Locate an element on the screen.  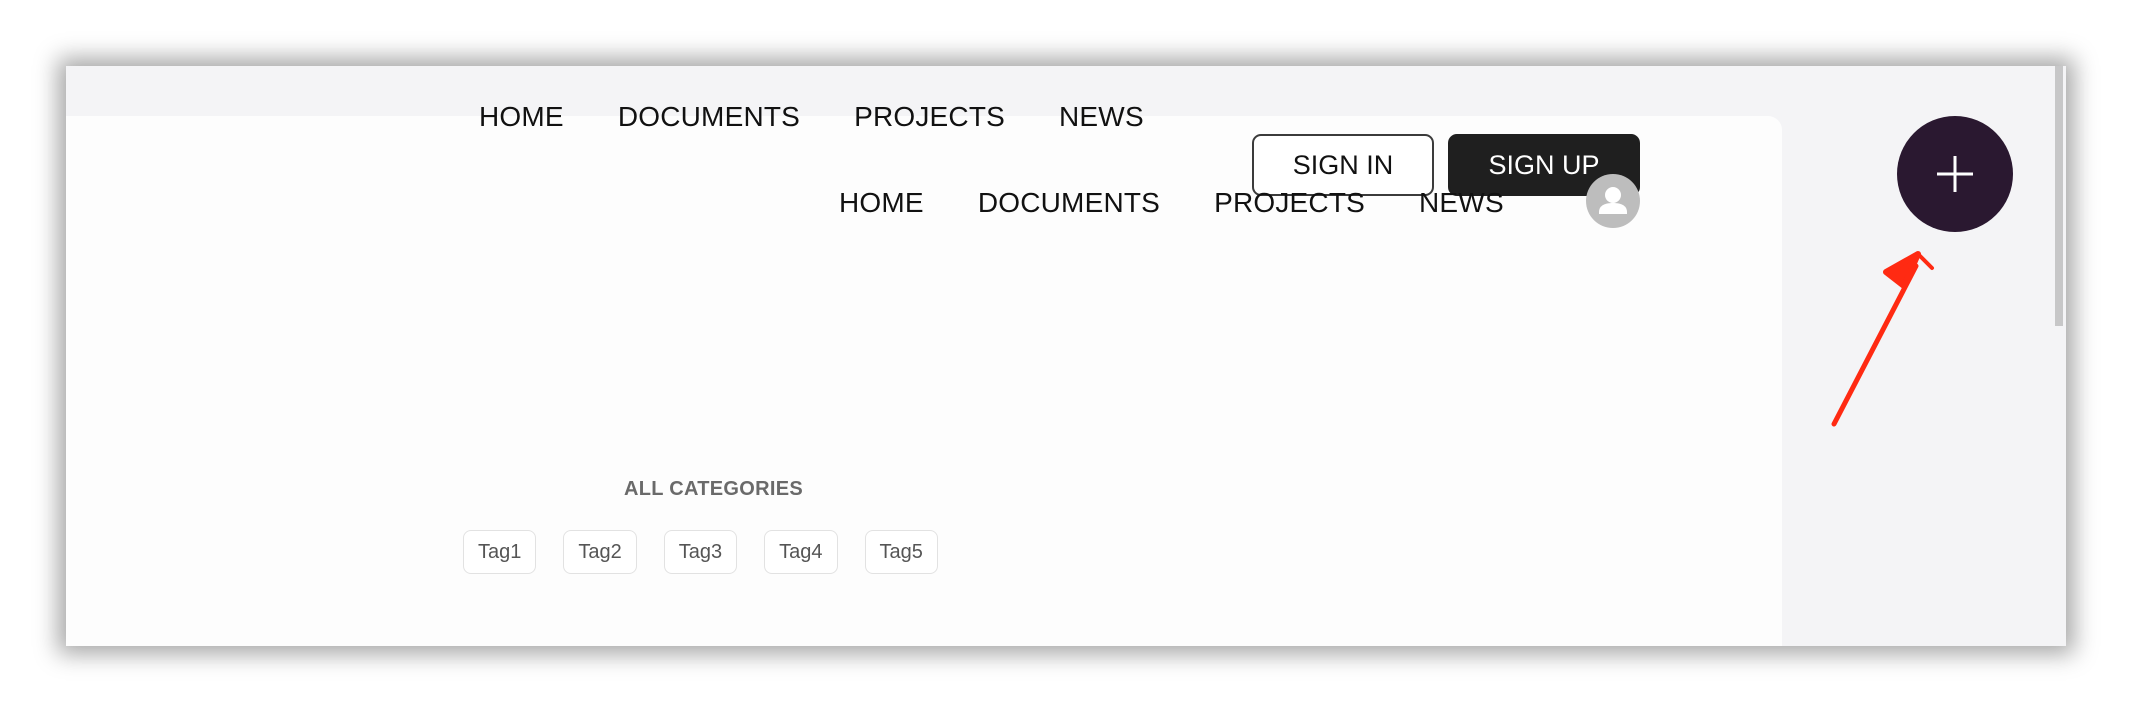
tag-list: Tag1 Tag2 Tag3 Tag4 Tag5 is located at coordinates (714, 552).